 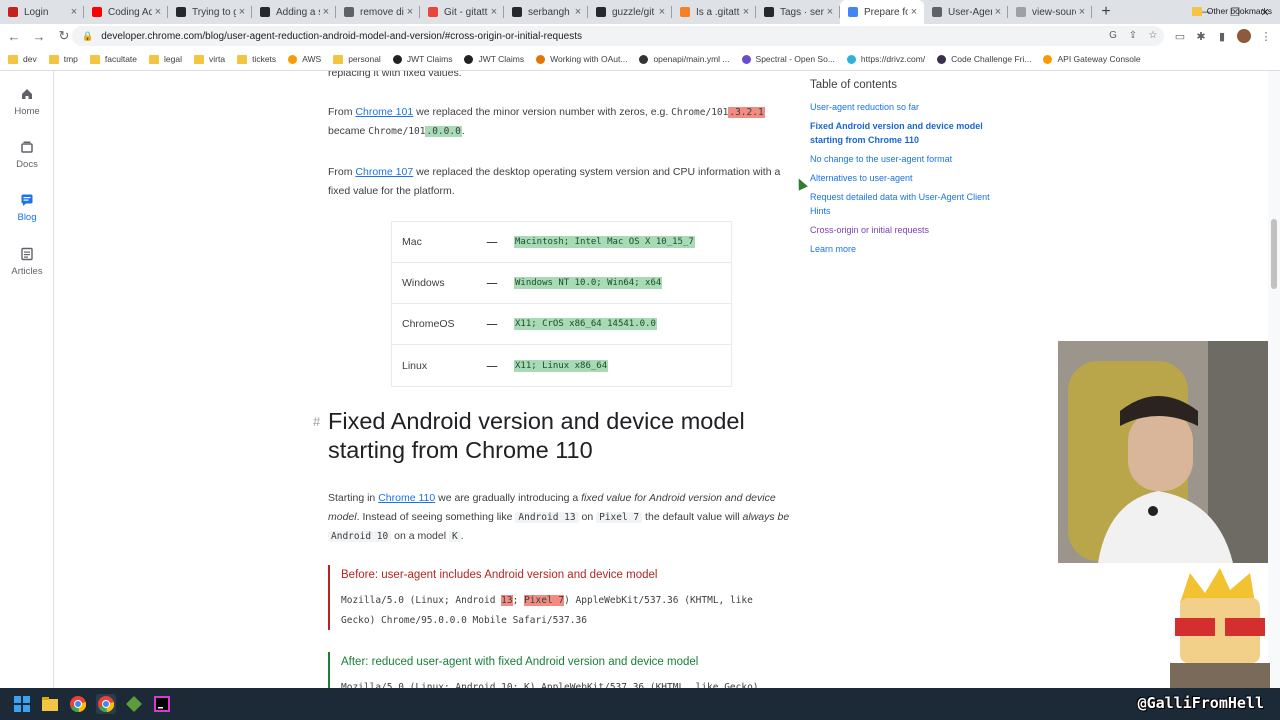 What do you see at coordinates (162, 704) in the screenshot?
I see `ide-icon` at bounding box center [162, 704].